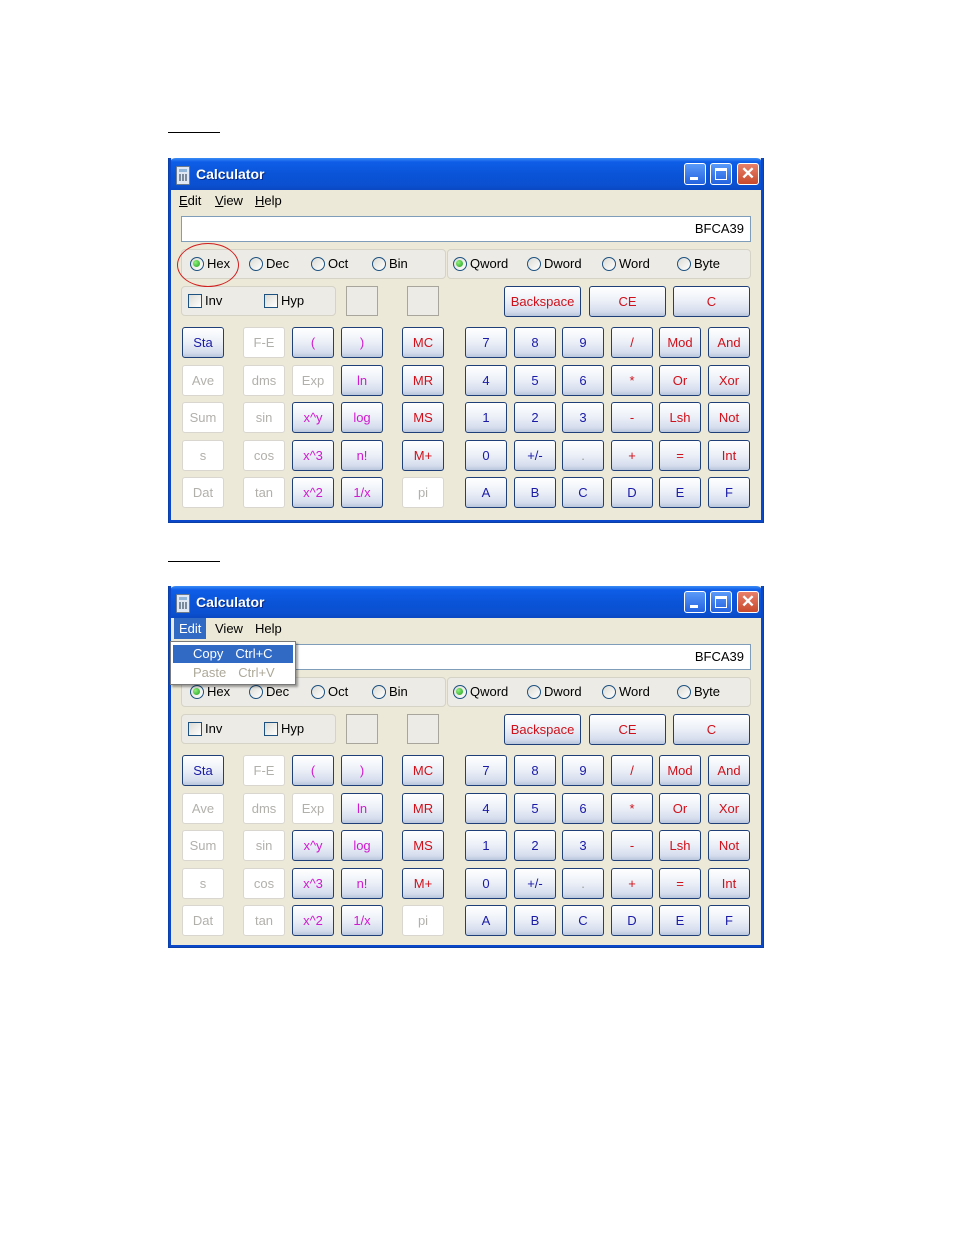 Image resolution: width=954 pixels, height=1235 pixels. Describe the element at coordinates (680, 455) in the screenshot. I see `key-=: =` at that location.